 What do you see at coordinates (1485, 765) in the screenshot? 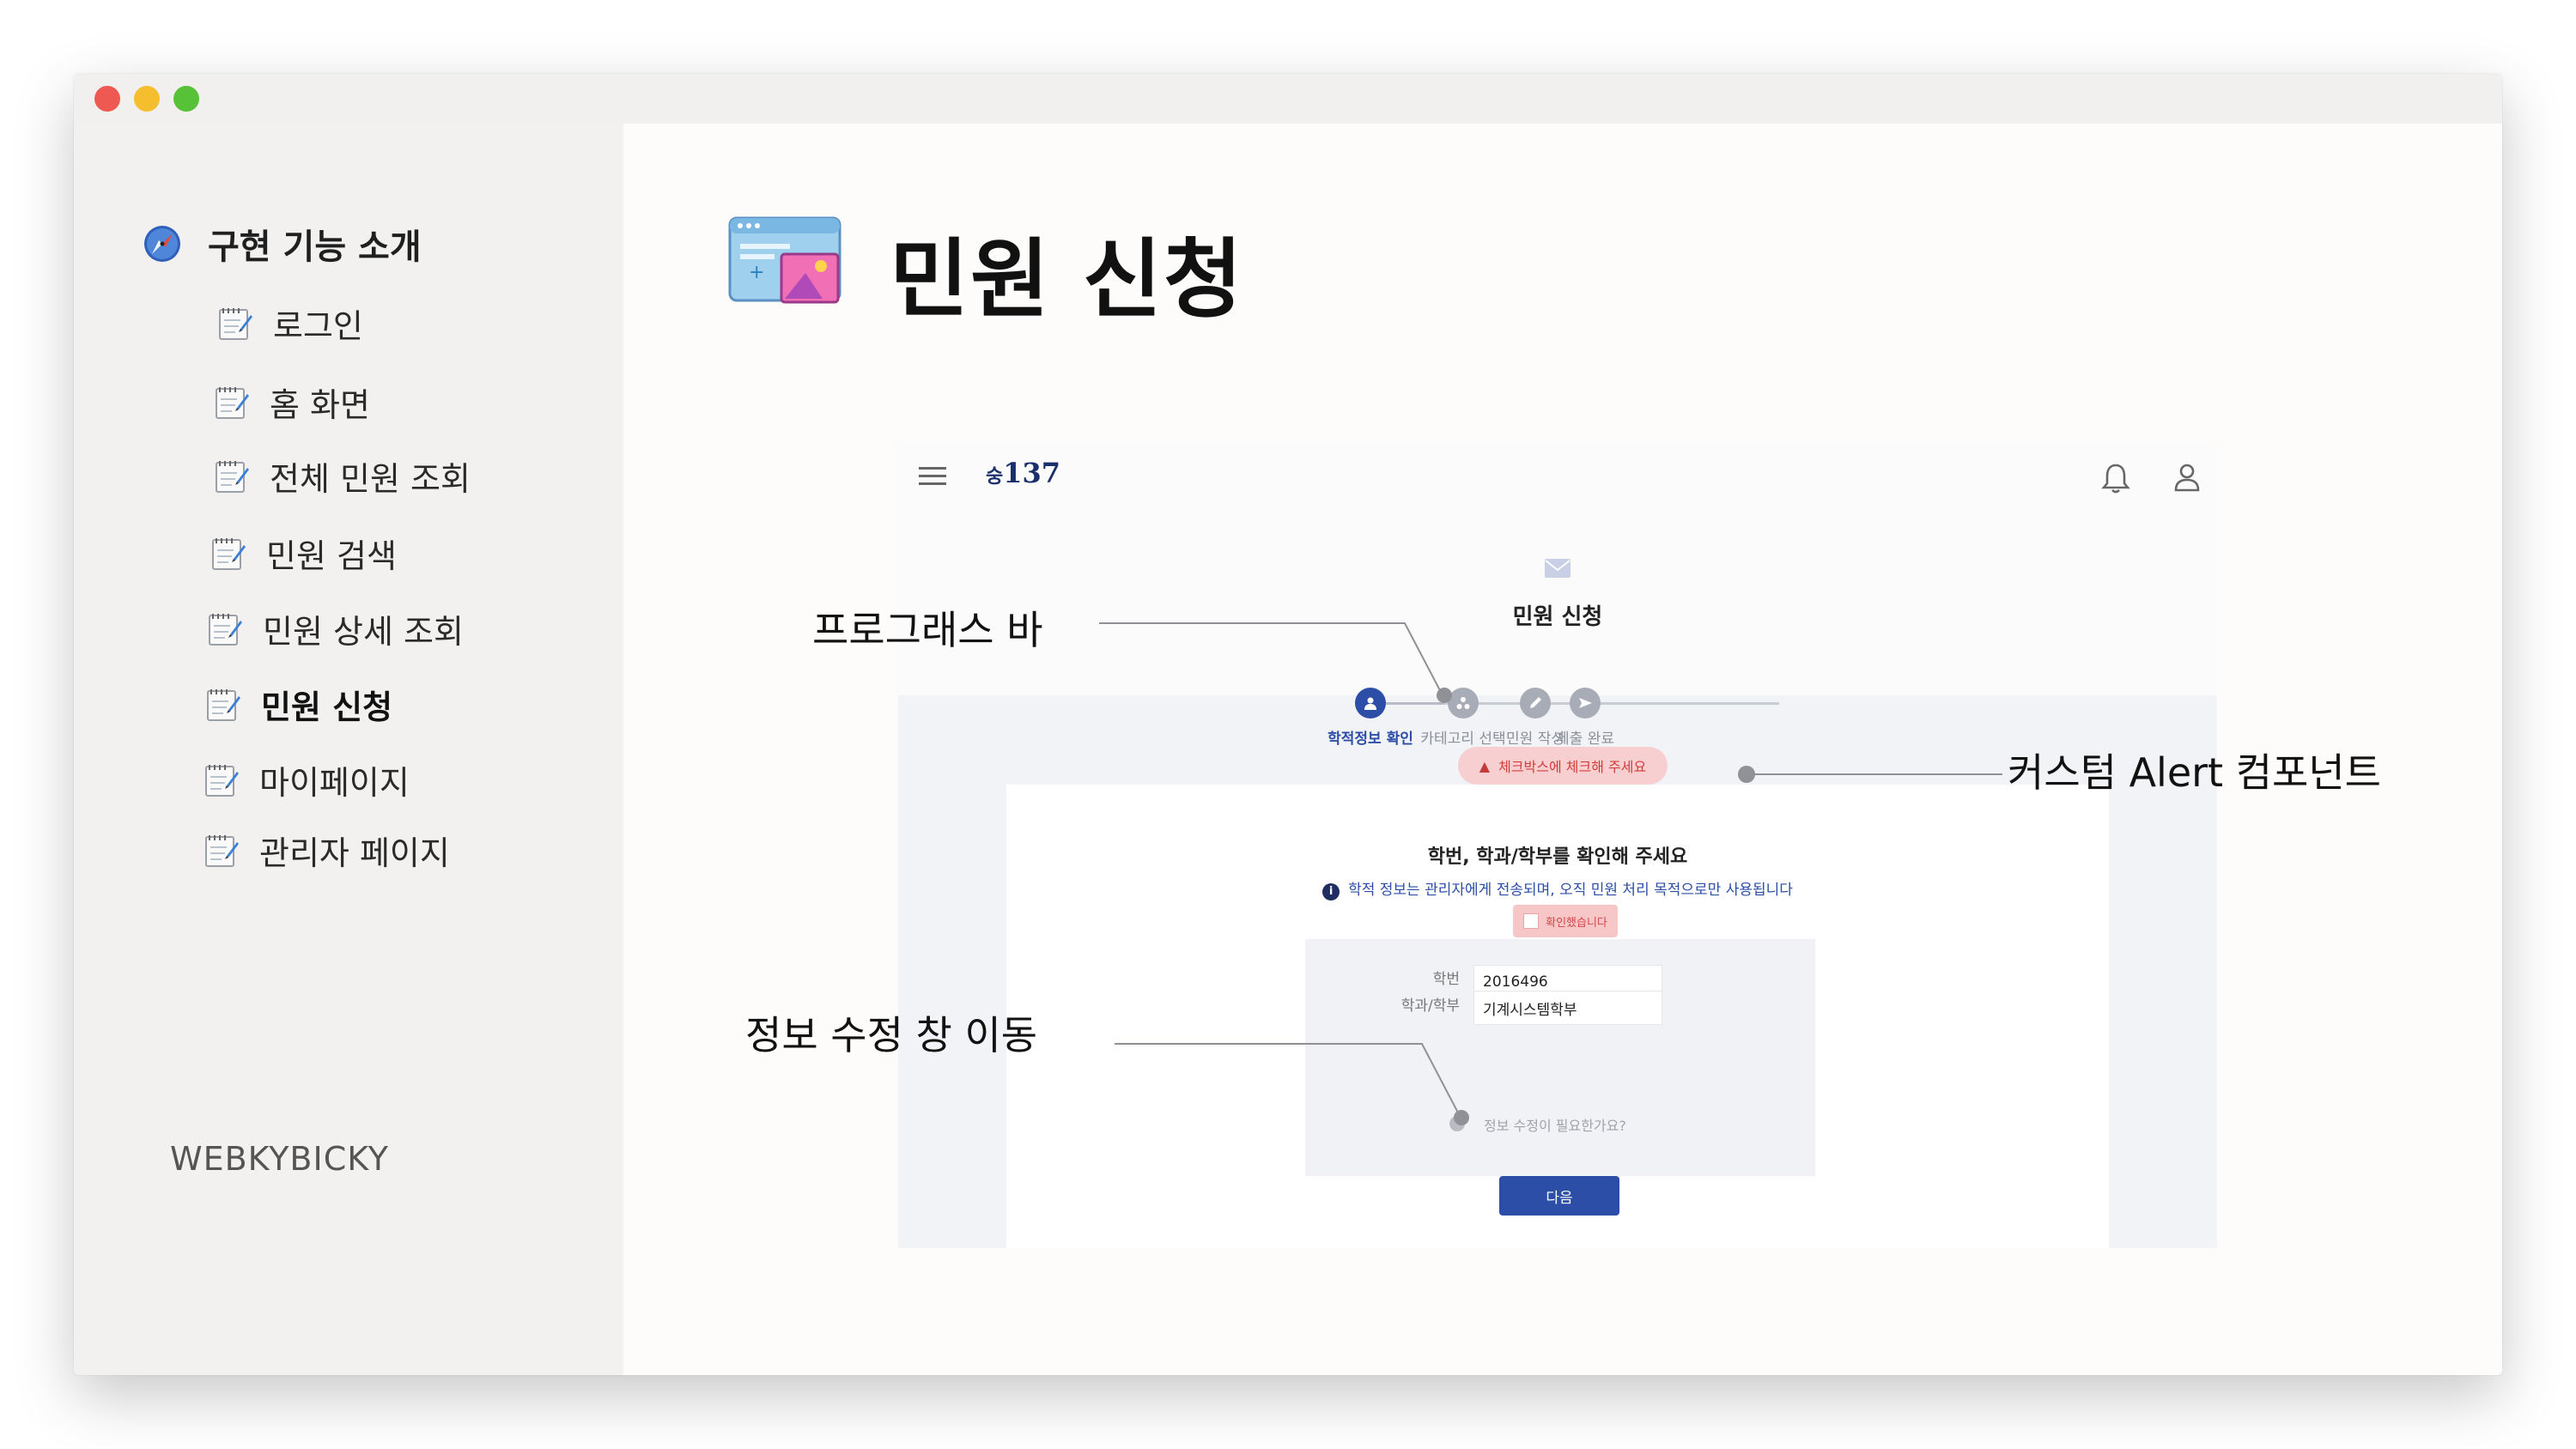
I see `warning-icon: ▲` at bounding box center [1485, 765].